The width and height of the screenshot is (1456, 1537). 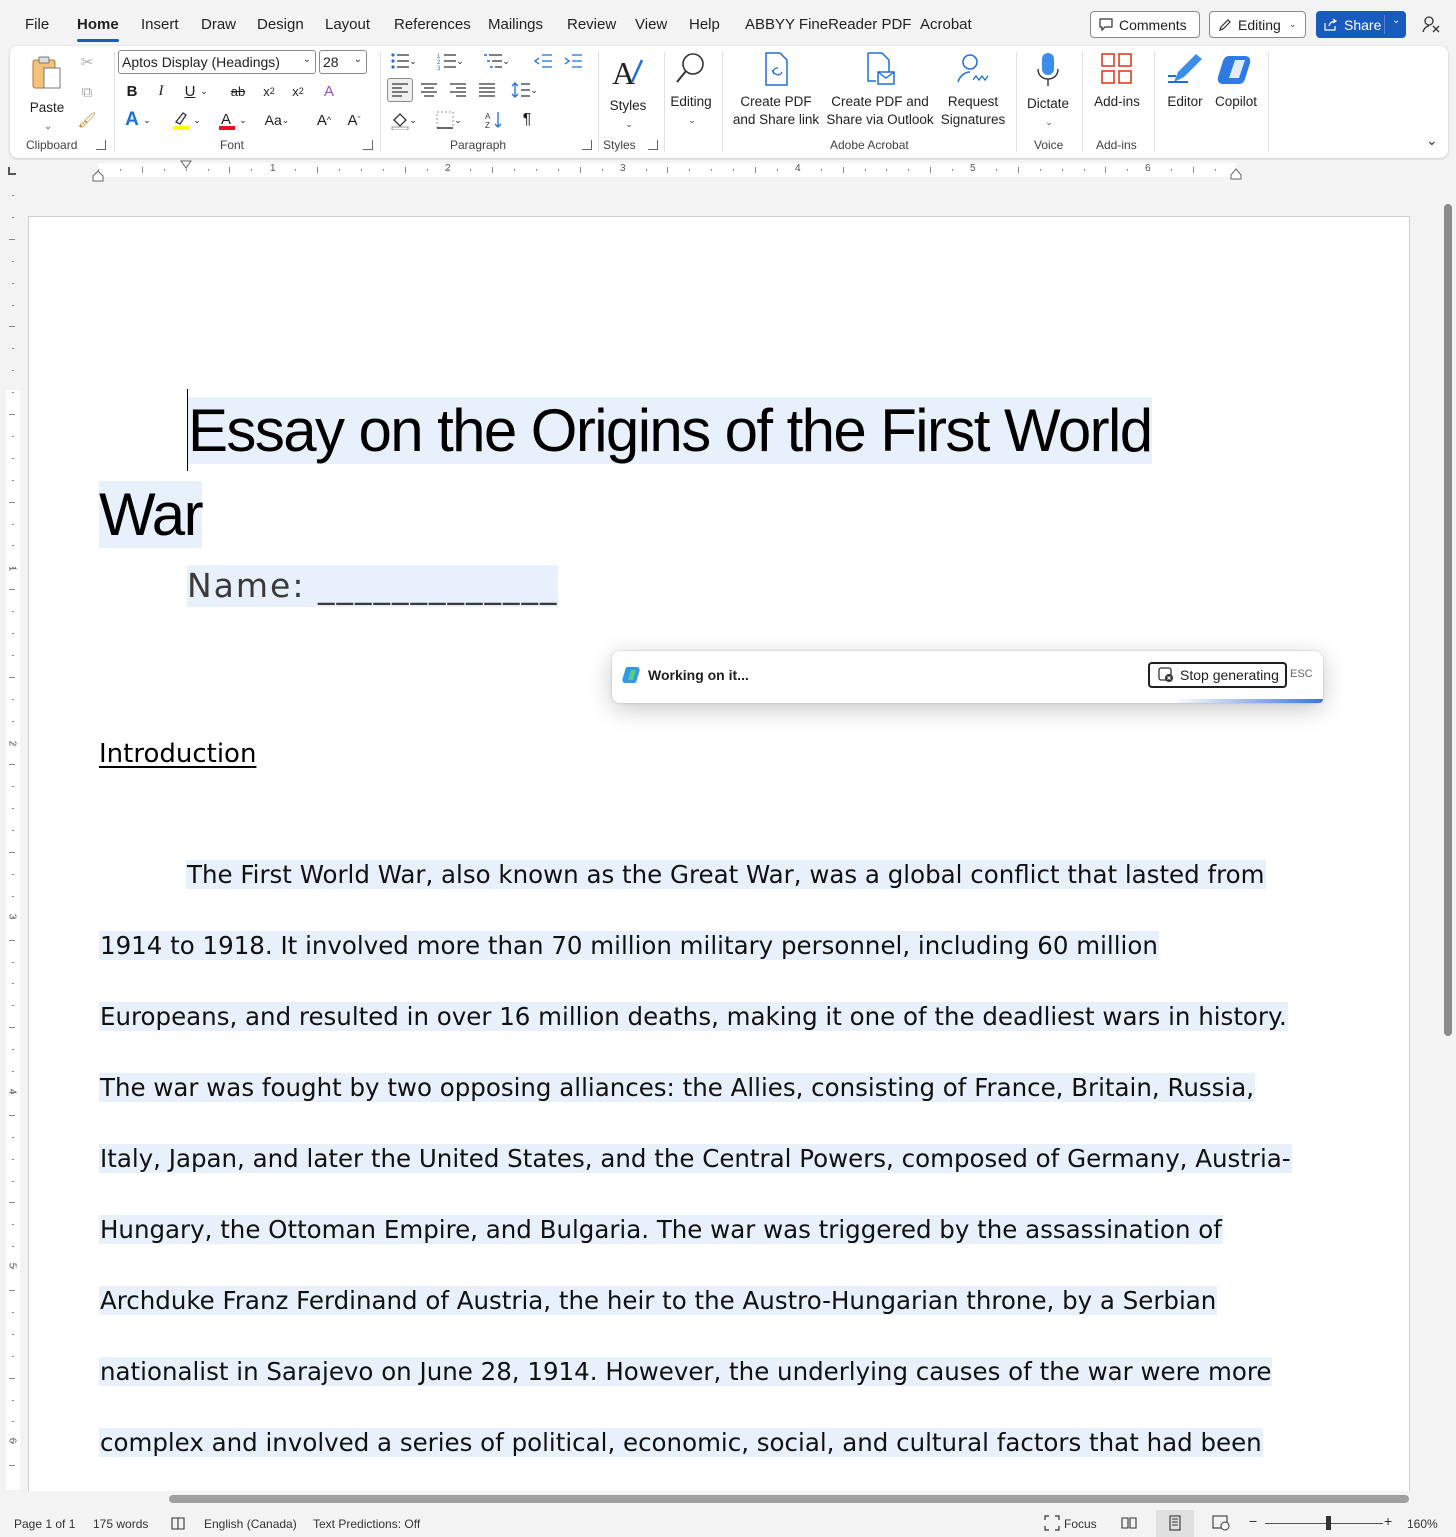 What do you see at coordinates (628, 93) in the screenshot?
I see `styles-button: A Styles ⌄` at bounding box center [628, 93].